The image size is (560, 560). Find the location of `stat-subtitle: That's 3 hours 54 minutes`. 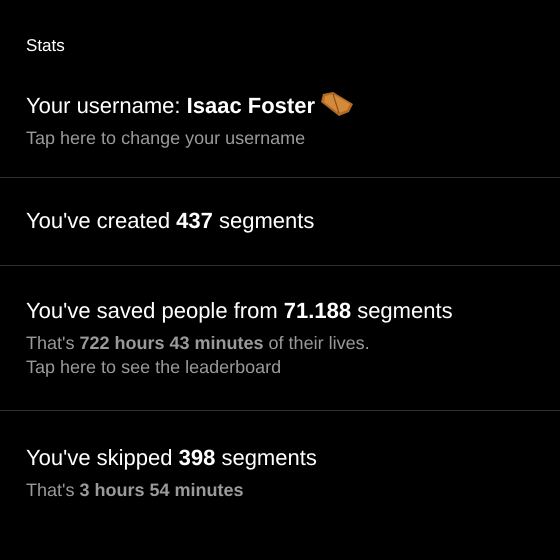

stat-subtitle: That's 3 hours 54 minutes is located at coordinates (135, 490).